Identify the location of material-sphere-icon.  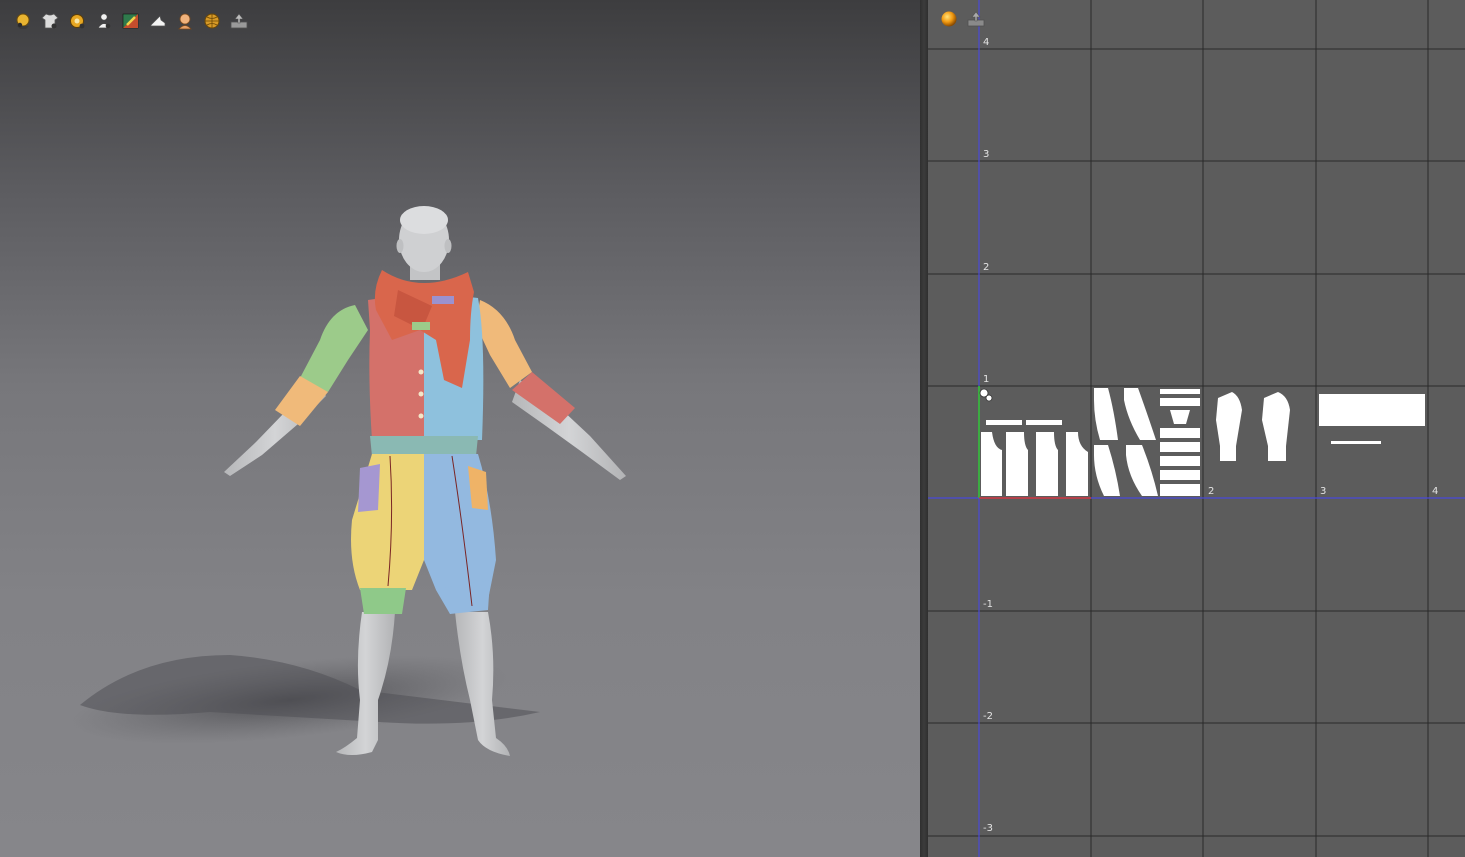
(948, 18).